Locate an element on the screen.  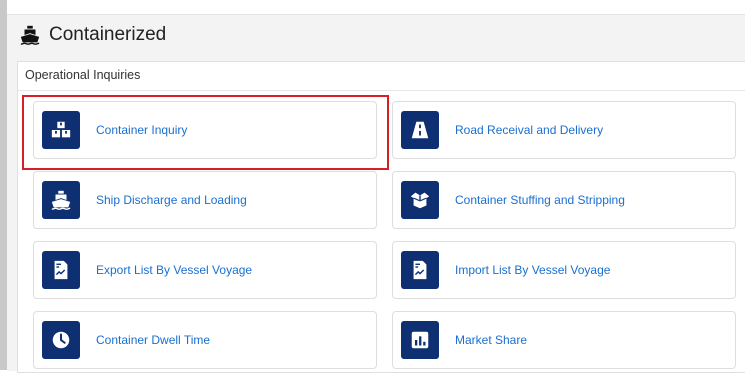
containers-icon is located at coordinates (61, 130).